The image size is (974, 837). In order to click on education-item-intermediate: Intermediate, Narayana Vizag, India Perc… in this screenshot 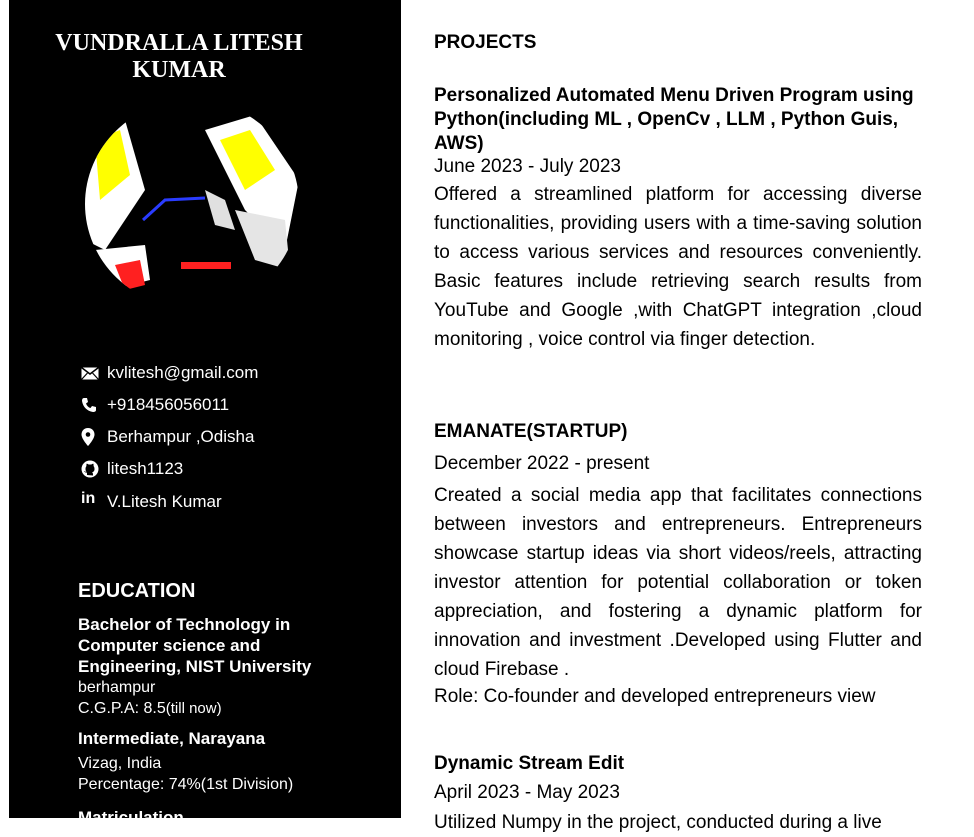, I will do `click(228, 761)`.